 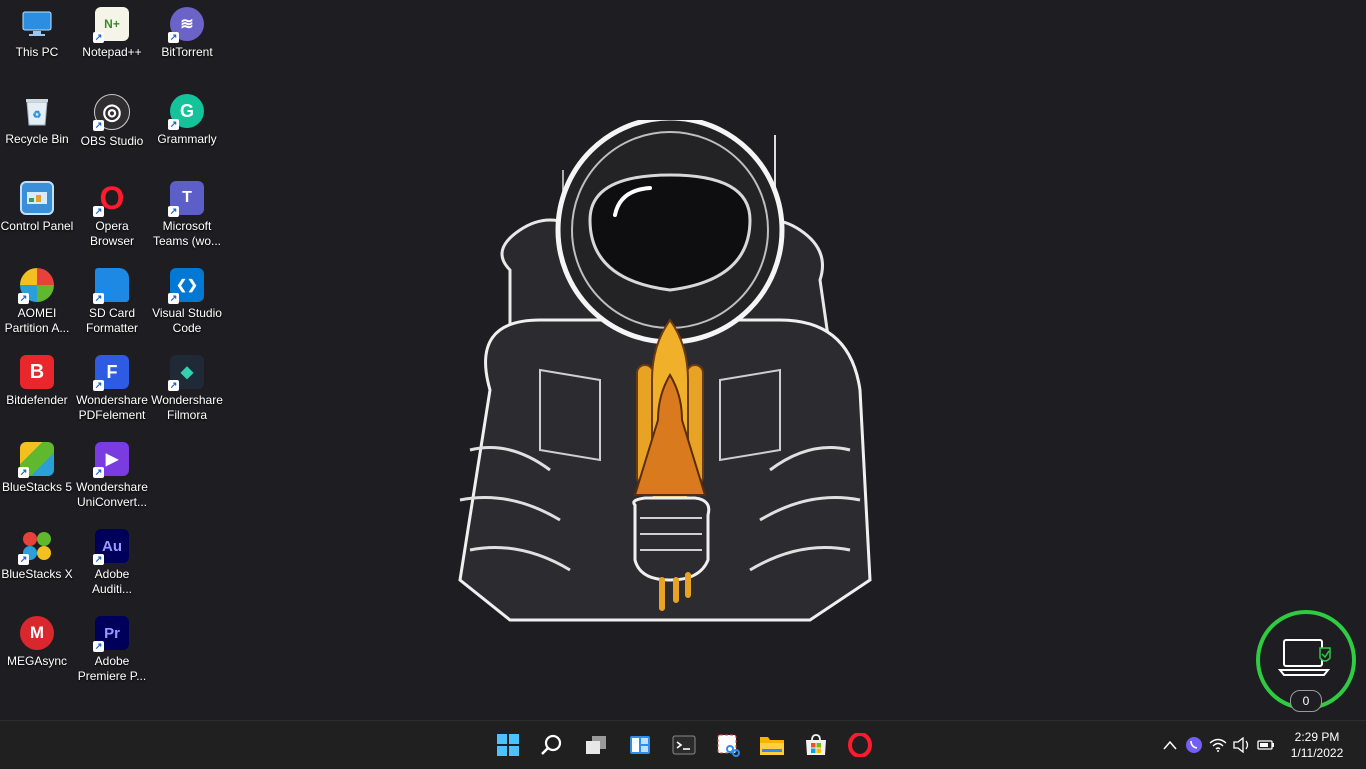 I want to click on desktop-icon-bluestacks-5: ↗ BlueStacks 5, so click(x=37, y=479).